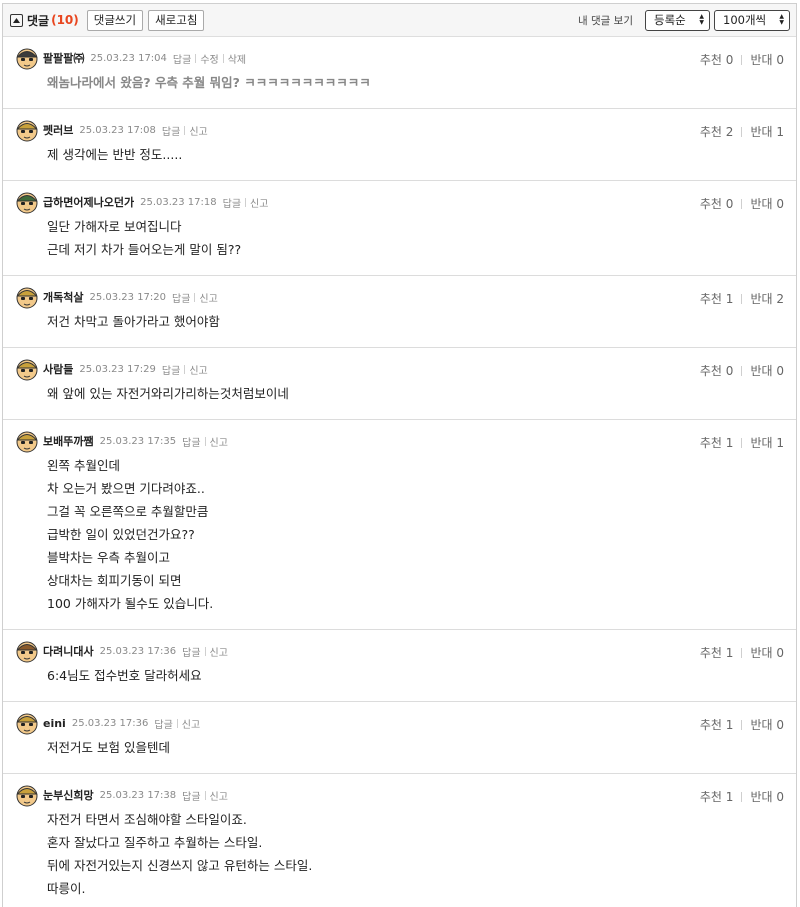 This screenshot has width=800, height=907. Describe the element at coordinates (115, 20) in the screenshot. I see `write-comment-button: 댓글쓰기` at that location.